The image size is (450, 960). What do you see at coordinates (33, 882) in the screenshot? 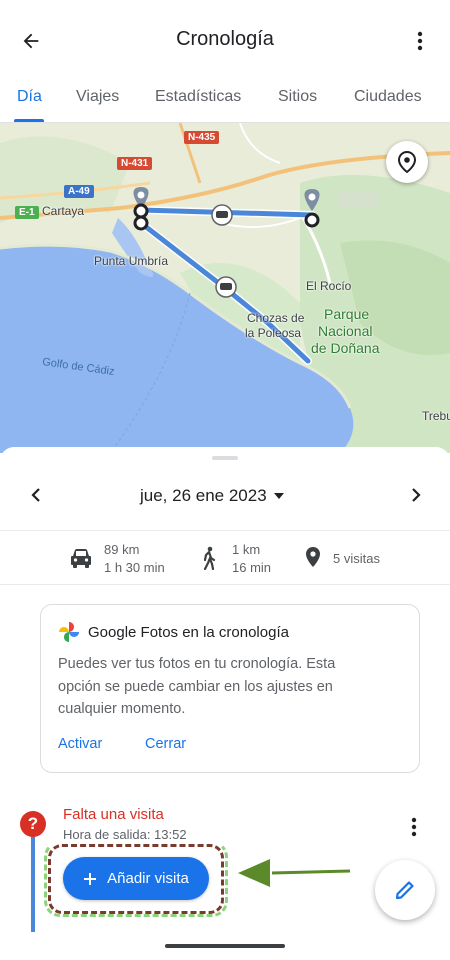
I see `timeline-line` at bounding box center [33, 882].